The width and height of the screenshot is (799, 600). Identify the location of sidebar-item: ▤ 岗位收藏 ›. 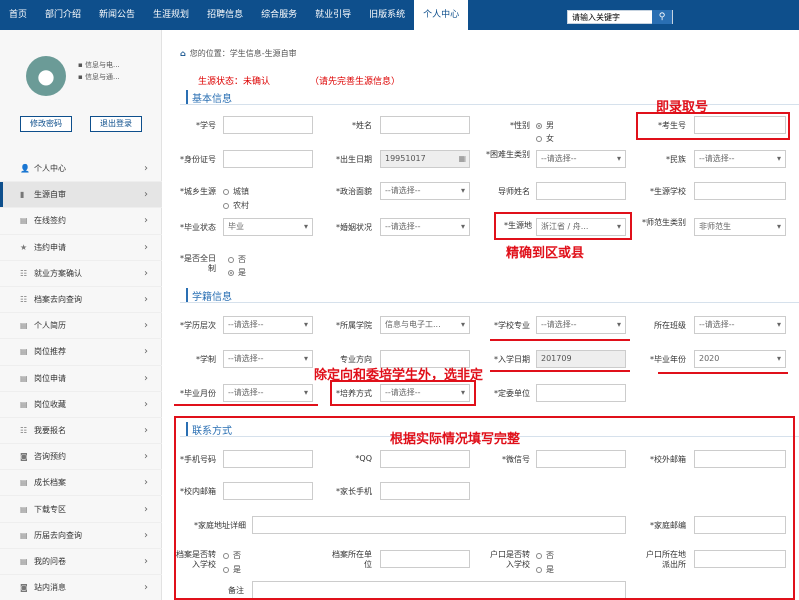
(81, 405).